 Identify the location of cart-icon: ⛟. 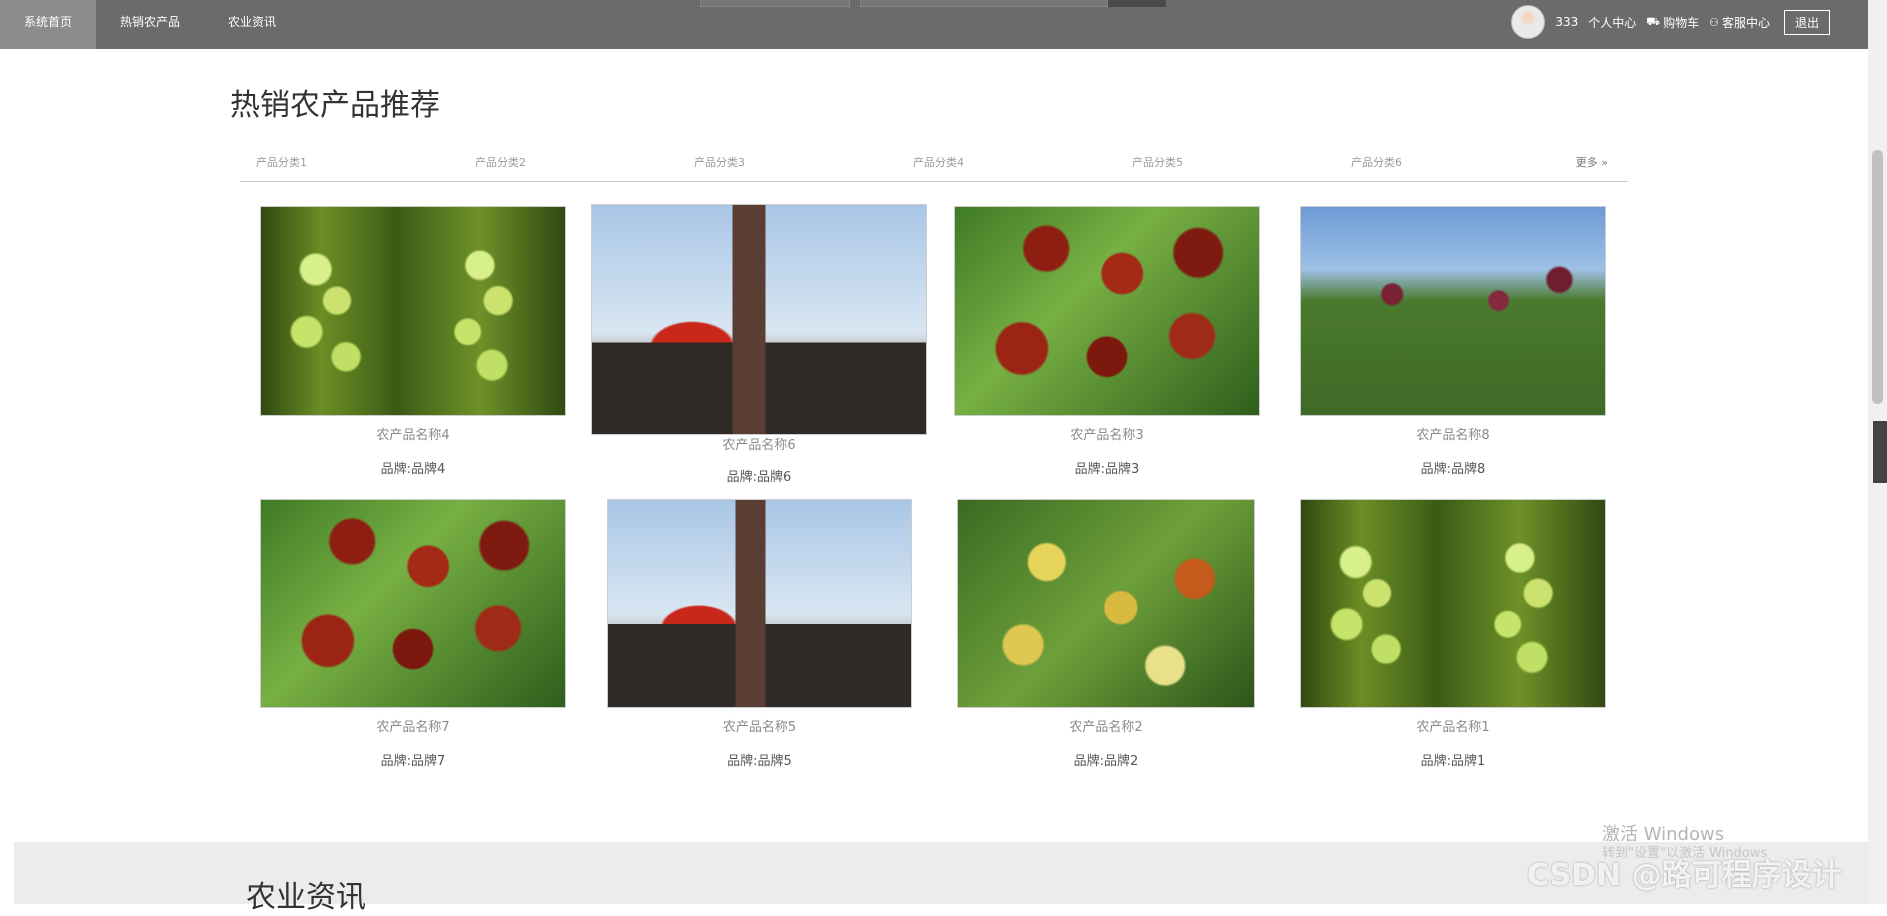
(1653, 21).